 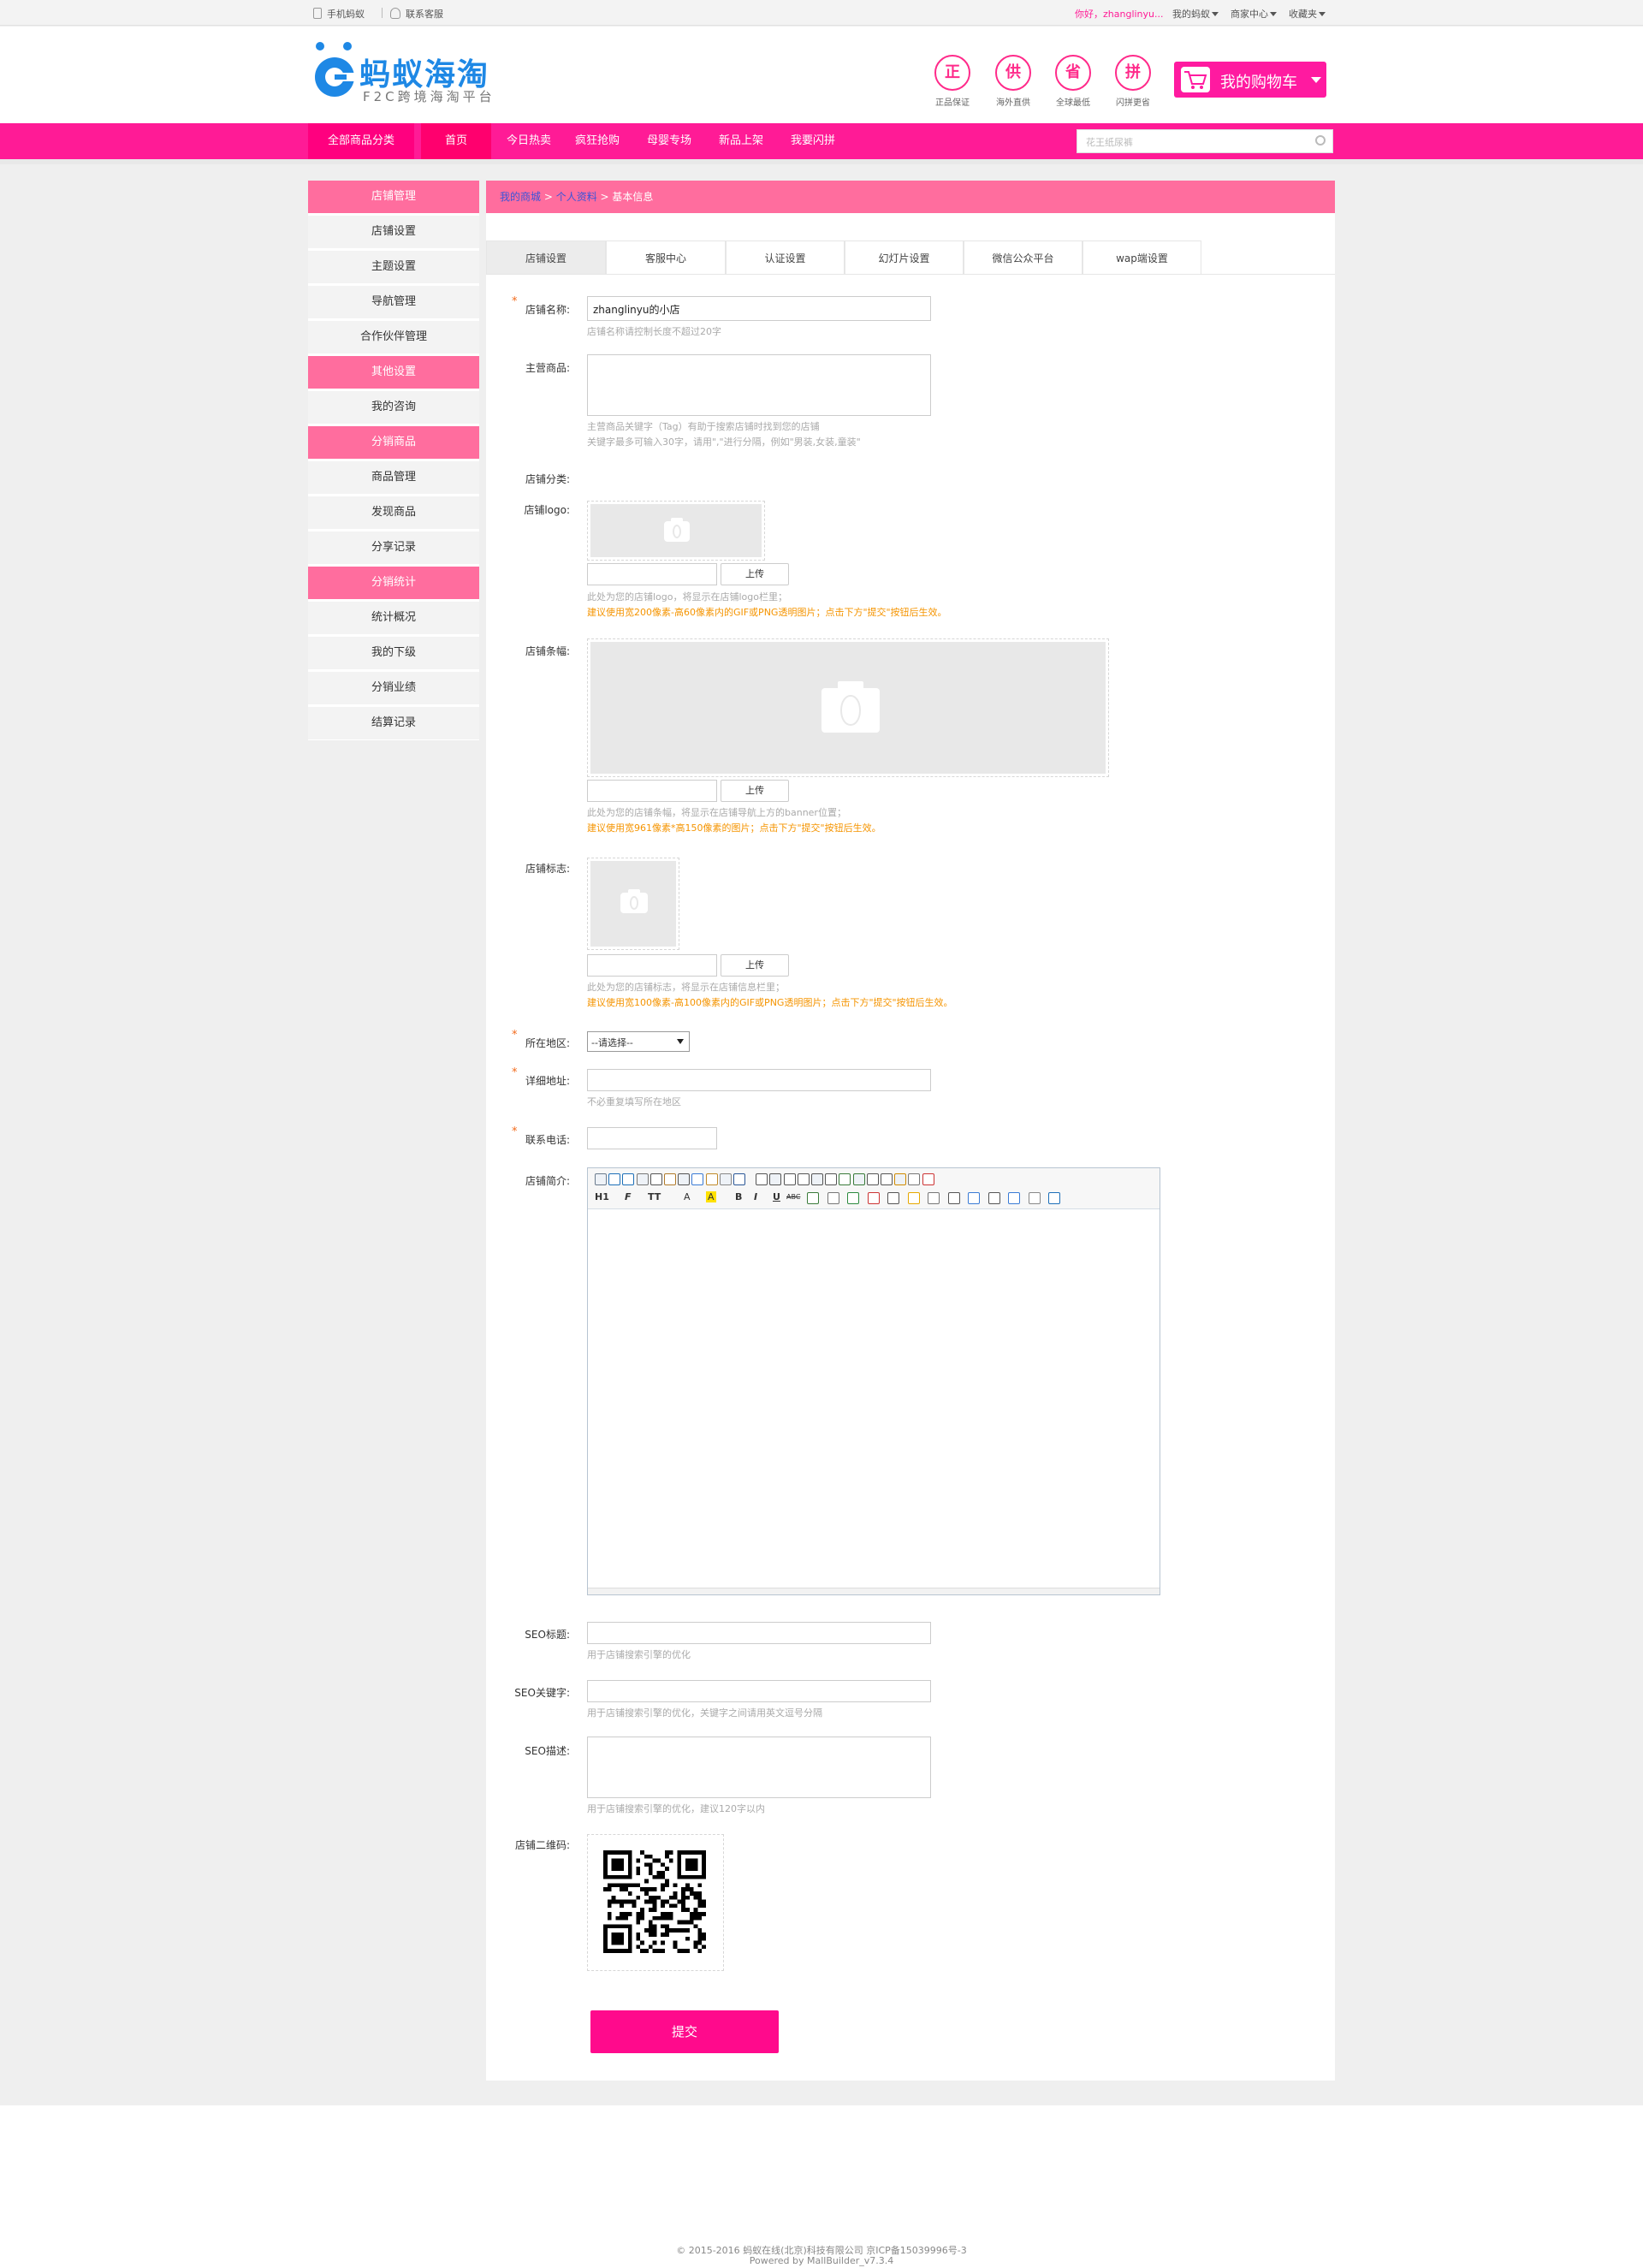 What do you see at coordinates (759, 1633) in the screenshot?
I see `seo-title-field` at bounding box center [759, 1633].